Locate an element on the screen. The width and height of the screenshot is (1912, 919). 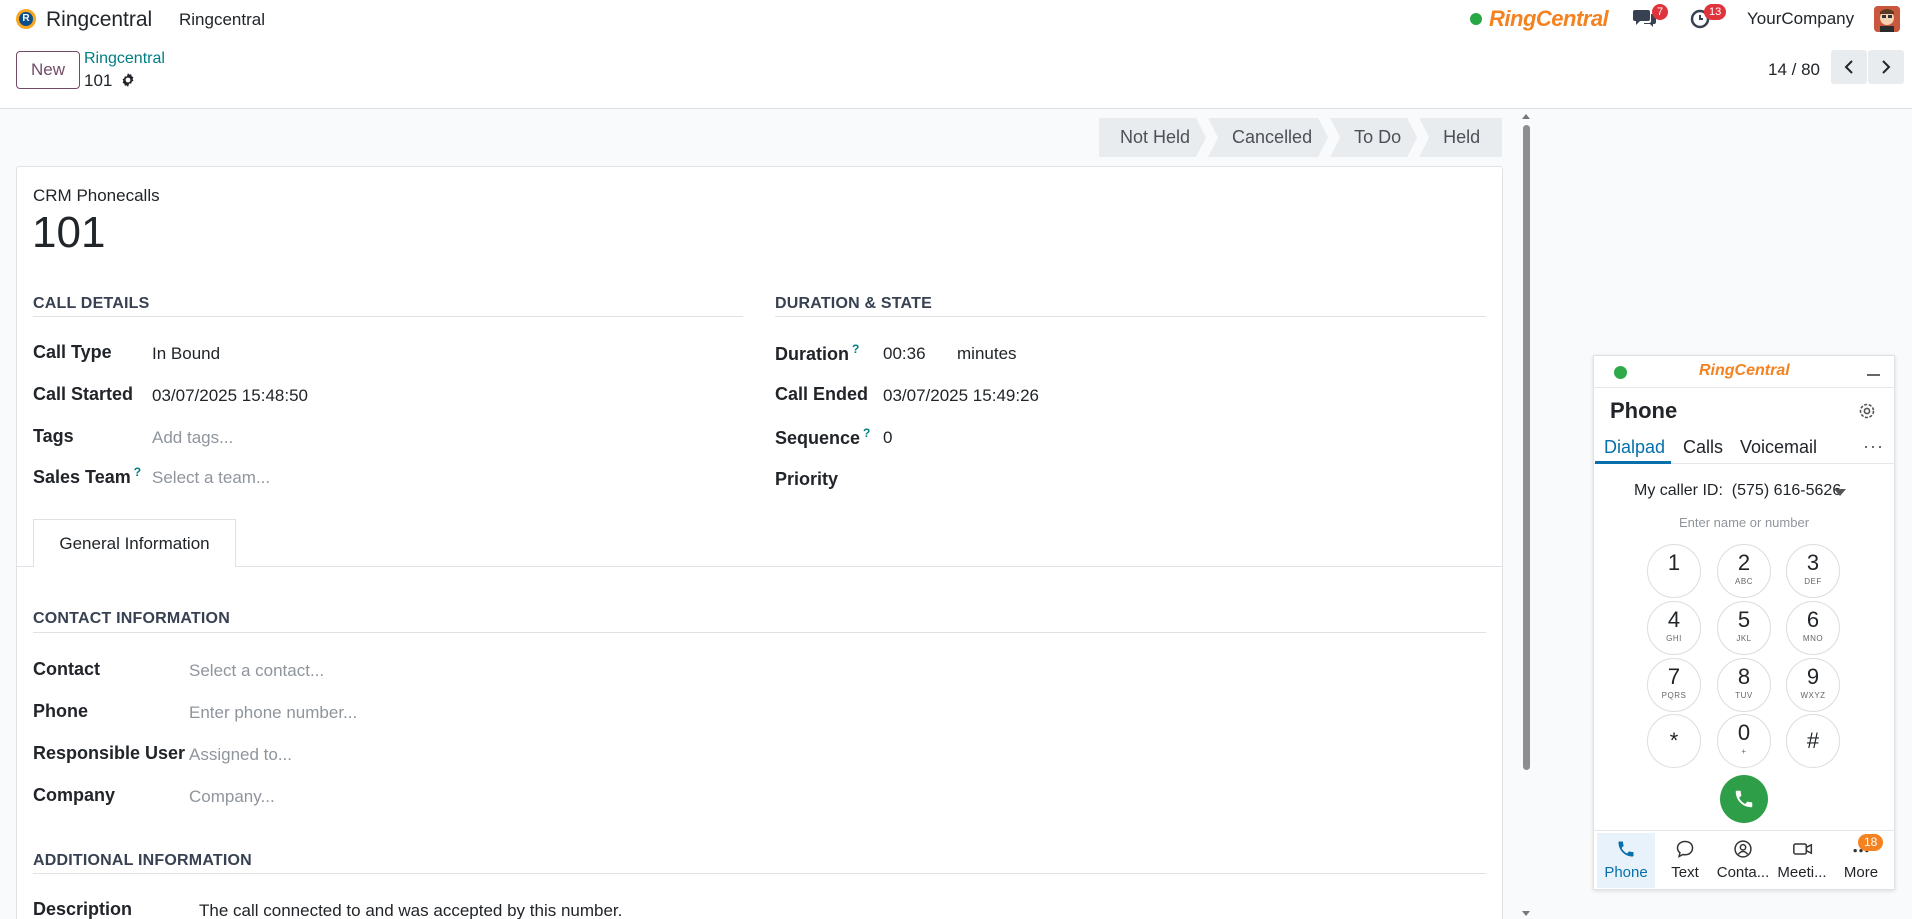
breadcrumb-current: 101 is located at coordinates (98, 80).